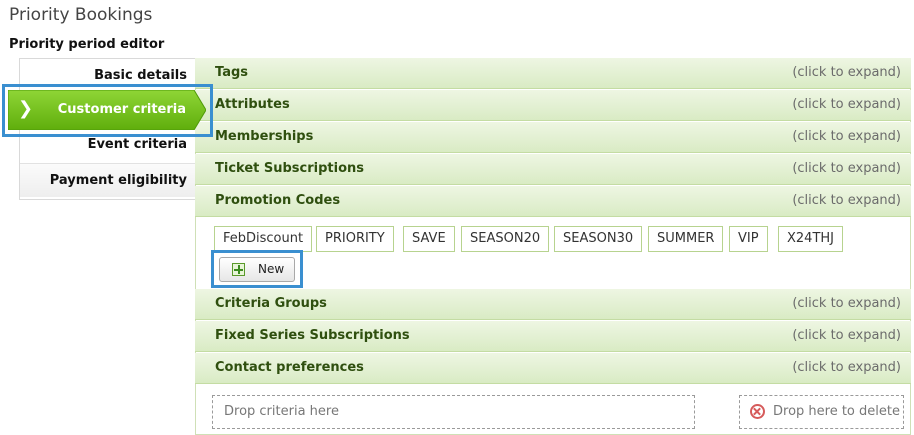 Image resolution: width=914 pixels, height=435 pixels. Describe the element at coordinates (252, 104) in the screenshot. I see `section-title: Attributes` at that location.